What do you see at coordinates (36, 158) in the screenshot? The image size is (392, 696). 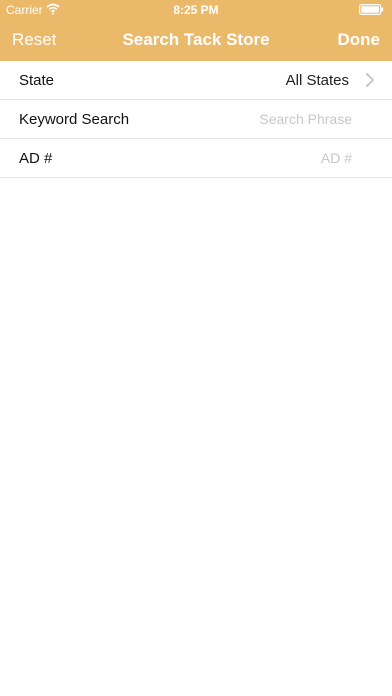 I see `ad-label: AD #` at bounding box center [36, 158].